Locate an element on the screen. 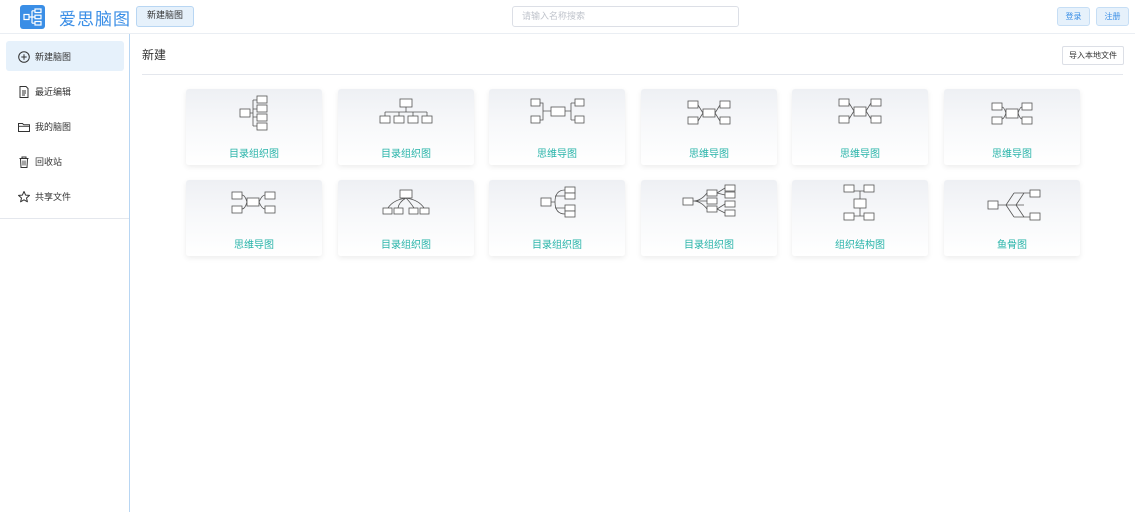 This screenshot has width=1135, height=512. sidebar-item-label: 回收站 is located at coordinates (49, 163).